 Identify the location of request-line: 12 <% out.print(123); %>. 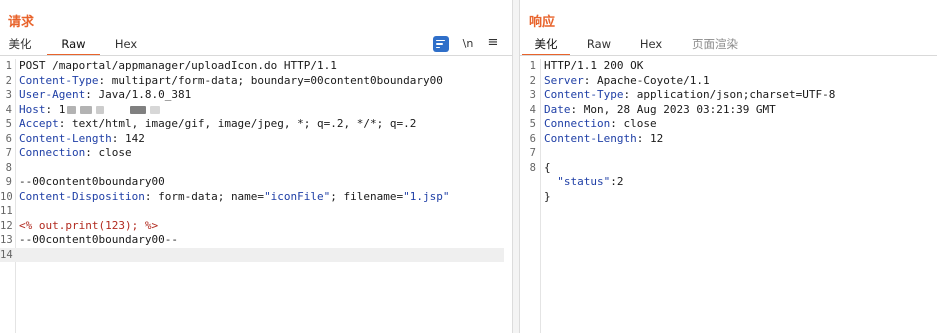
(79, 225).